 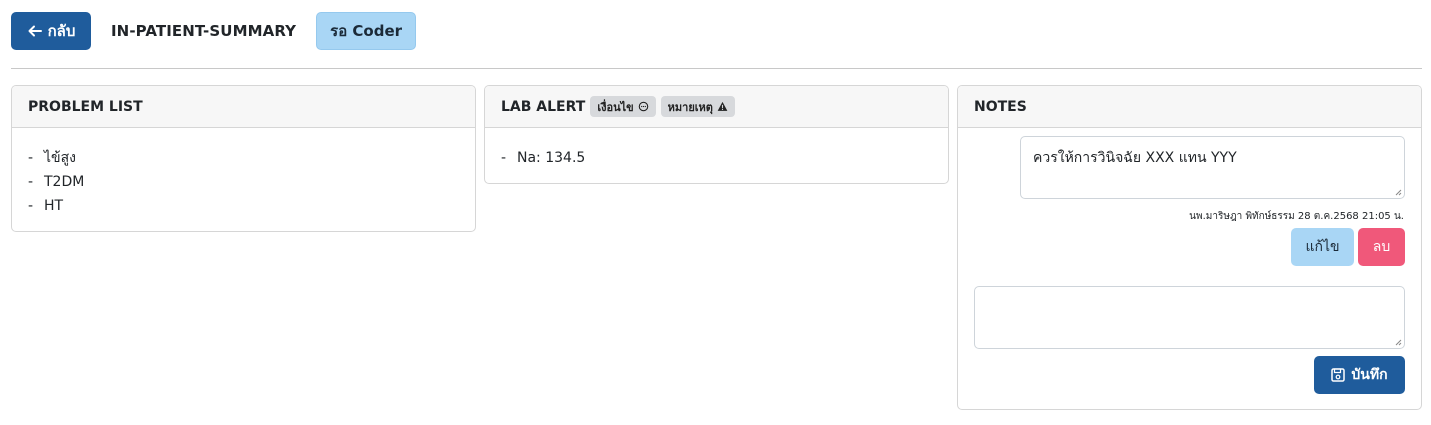 What do you see at coordinates (1189, 107) in the screenshot?
I see `notes-header: NOTES` at bounding box center [1189, 107].